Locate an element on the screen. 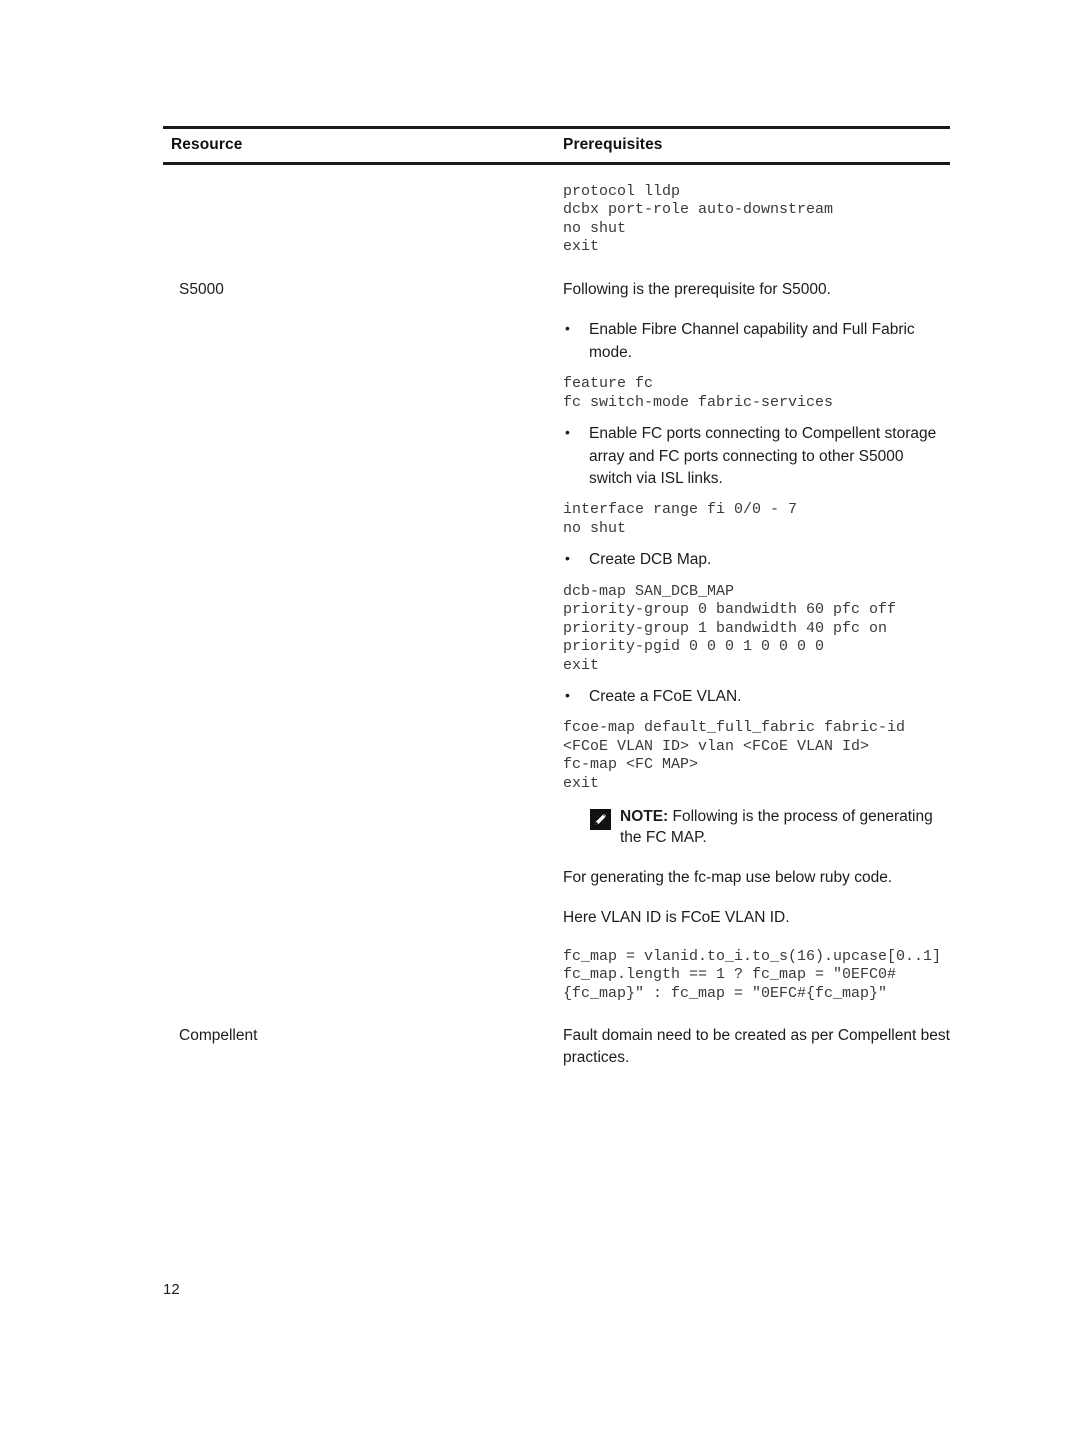  list-item: Create a FCoE VLAN. is located at coordinates (756, 696).